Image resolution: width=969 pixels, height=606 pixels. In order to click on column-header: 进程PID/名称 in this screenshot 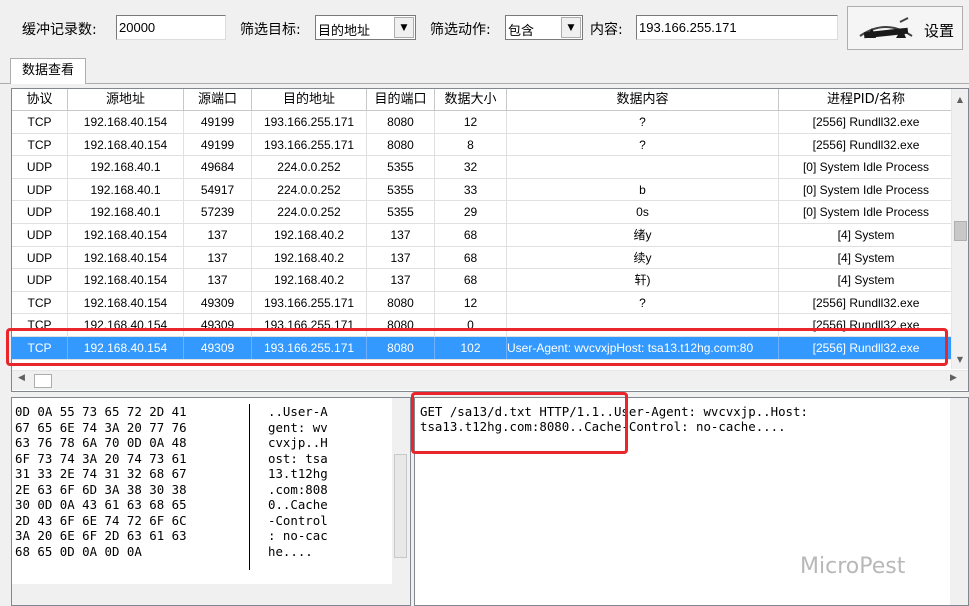, I will do `click(866, 100)`.